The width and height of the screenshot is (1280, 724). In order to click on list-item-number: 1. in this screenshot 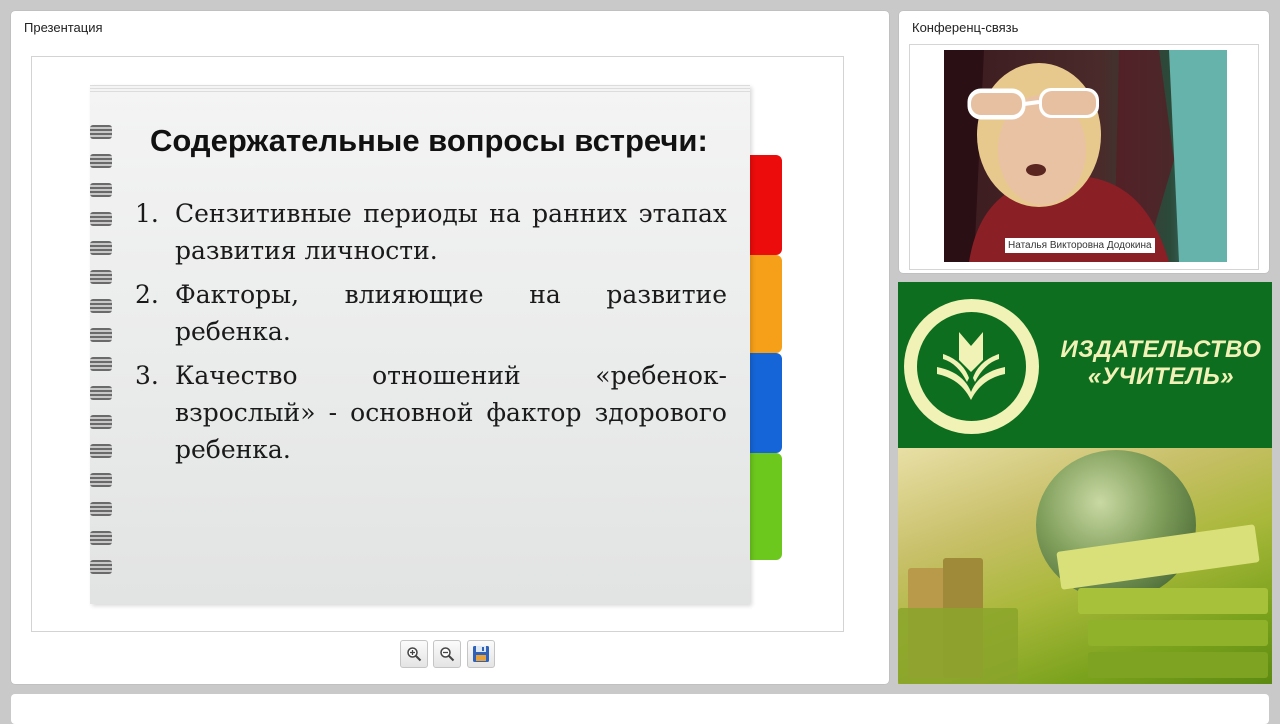, I will do `click(147, 213)`.